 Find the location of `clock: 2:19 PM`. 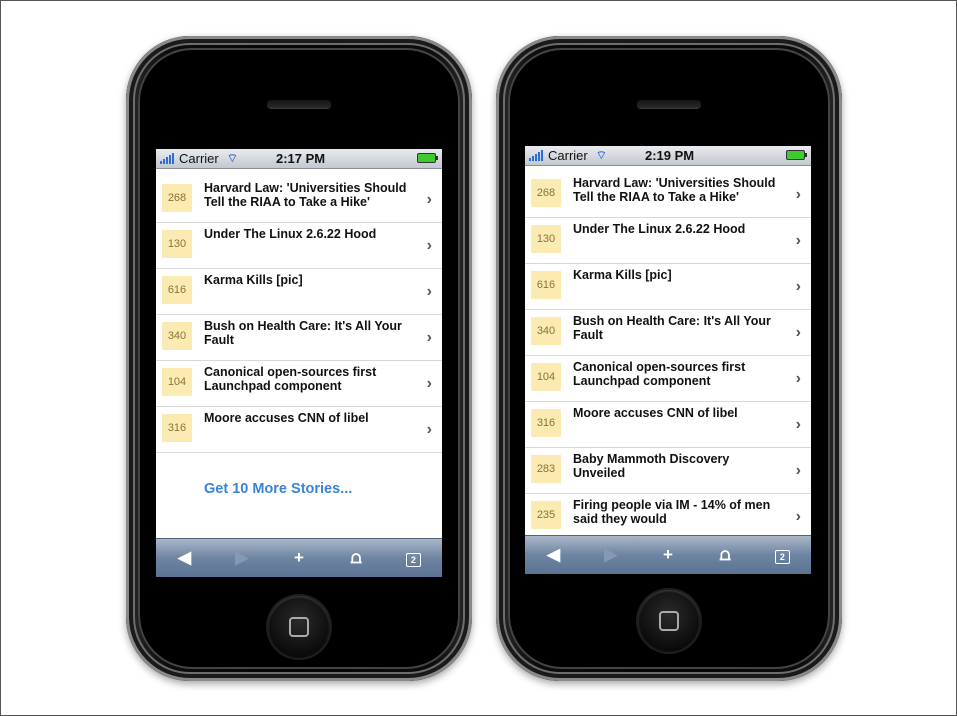

clock: 2:19 PM is located at coordinates (670, 155).